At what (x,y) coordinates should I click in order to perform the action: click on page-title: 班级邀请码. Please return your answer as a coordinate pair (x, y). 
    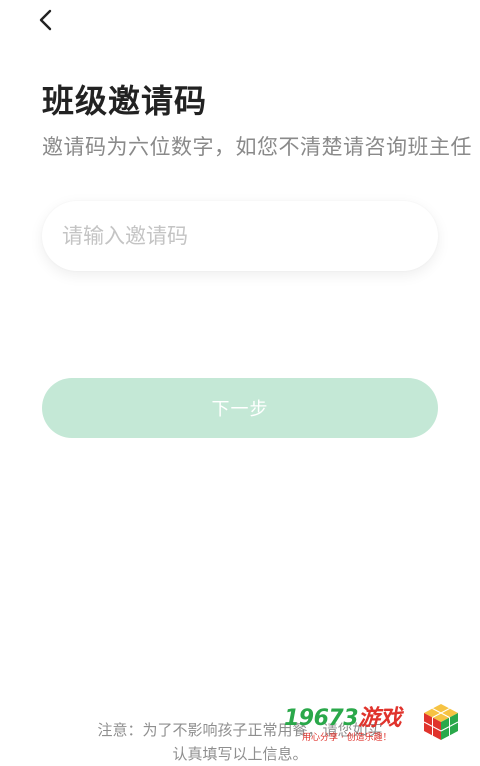
    Looking at the image, I should click on (125, 101).